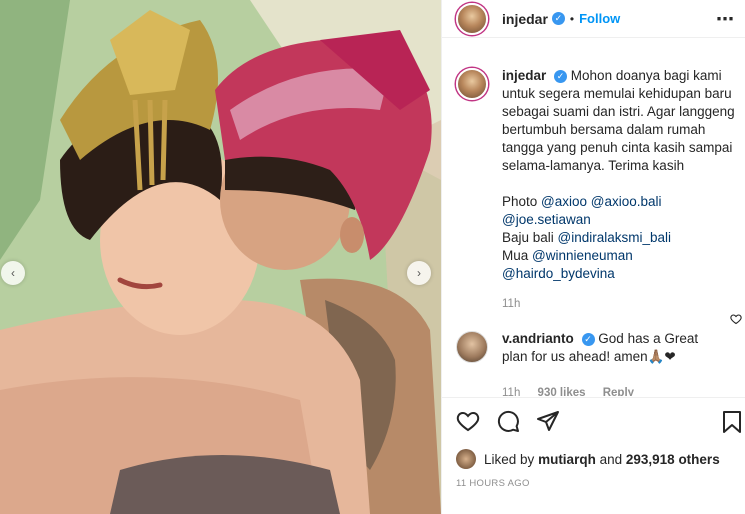 This screenshot has width=745, height=514. What do you see at coordinates (466, 459) in the screenshot?
I see `liker-avatar` at bounding box center [466, 459].